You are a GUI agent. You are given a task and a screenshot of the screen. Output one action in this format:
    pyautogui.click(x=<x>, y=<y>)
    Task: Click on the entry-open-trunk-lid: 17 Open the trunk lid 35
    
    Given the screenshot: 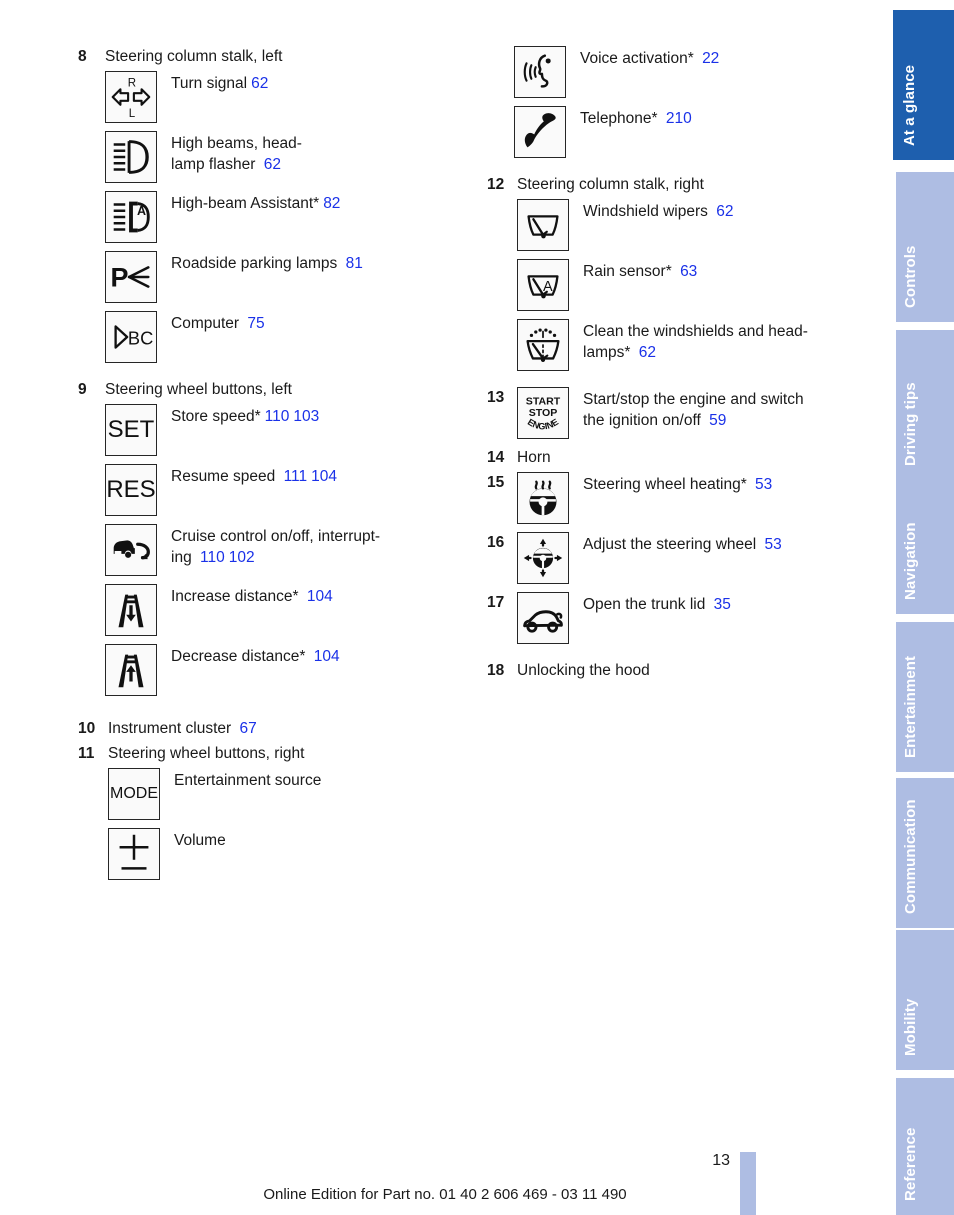 What is the action you would take?
    pyautogui.click(x=687, y=618)
    